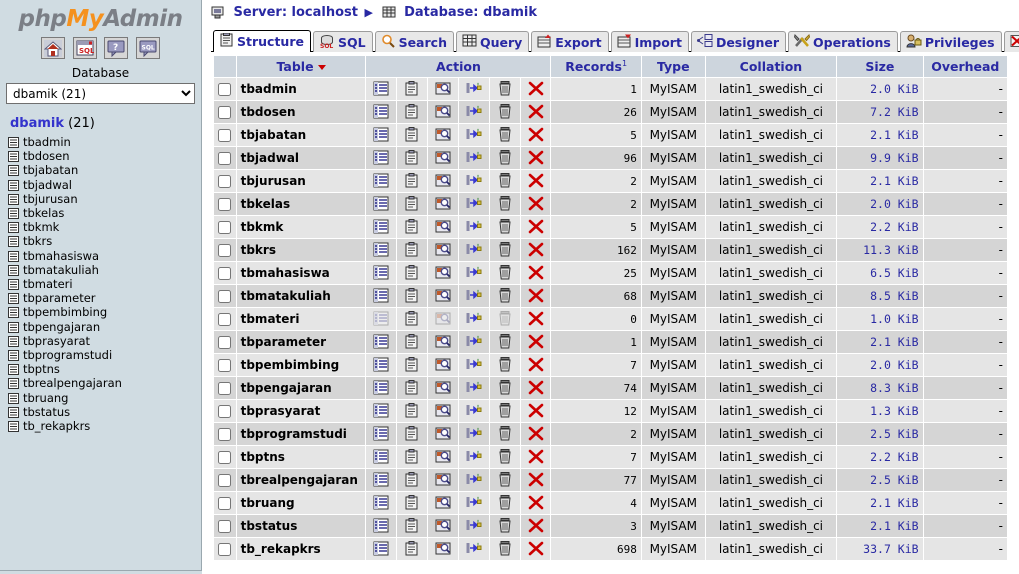 Image resolution: width=1019 pixels, height=574 pixels. What do you see at coordinates (738, 41) in the screenshot?
I see `tab-designer: Designer` at bounding box center [738, 41].